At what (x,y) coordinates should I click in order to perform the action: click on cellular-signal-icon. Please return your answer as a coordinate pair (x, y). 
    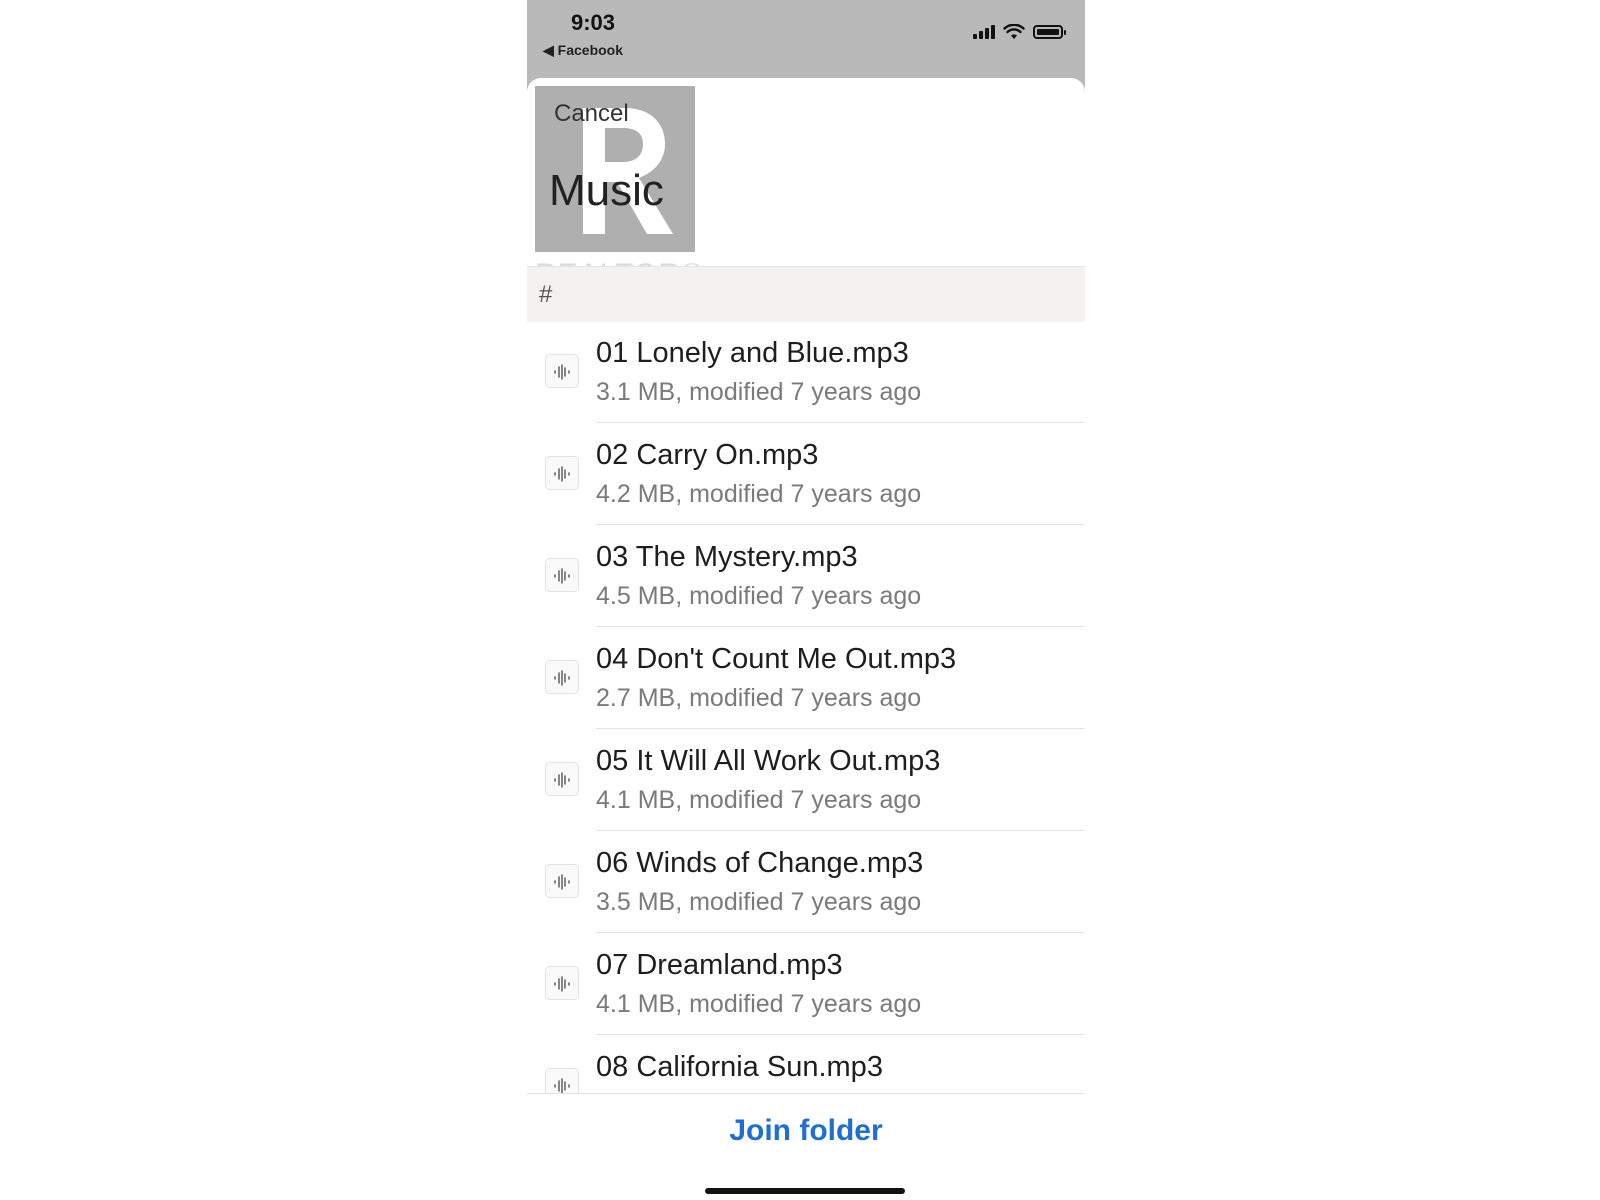
    Looking at the image, I should click on (984, 32).